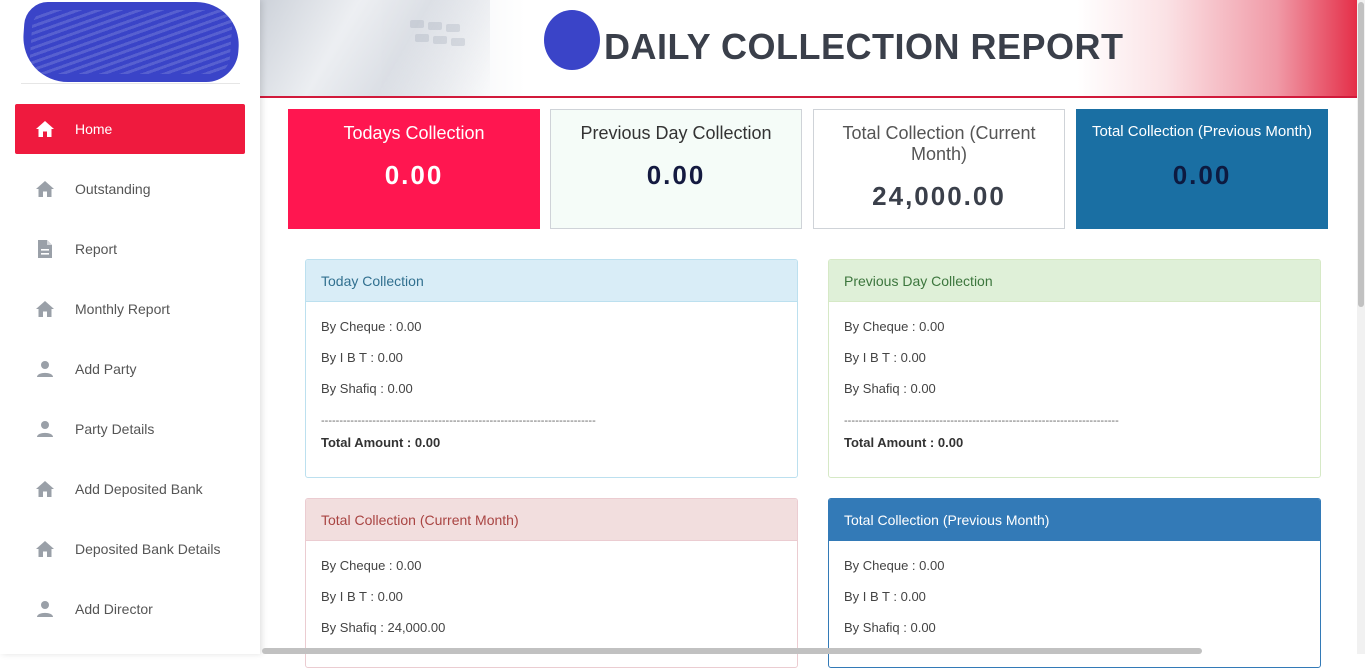 This screenshot has width=1365, height=668. I want to click on sidebar-item-add-director: Add Director, so click(130, 609).